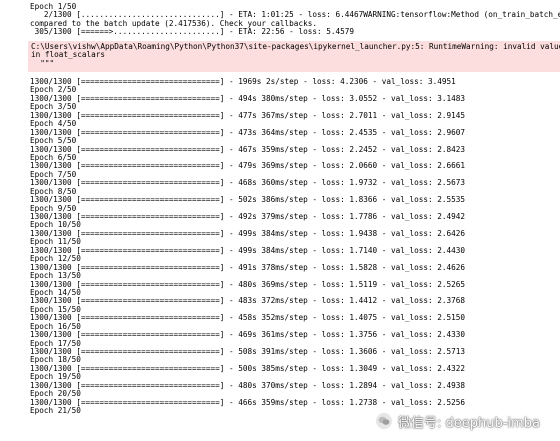 The image size is (560, 441). I want to click on watermark-text: 微信号: deephub-imba, so click(469, 423).